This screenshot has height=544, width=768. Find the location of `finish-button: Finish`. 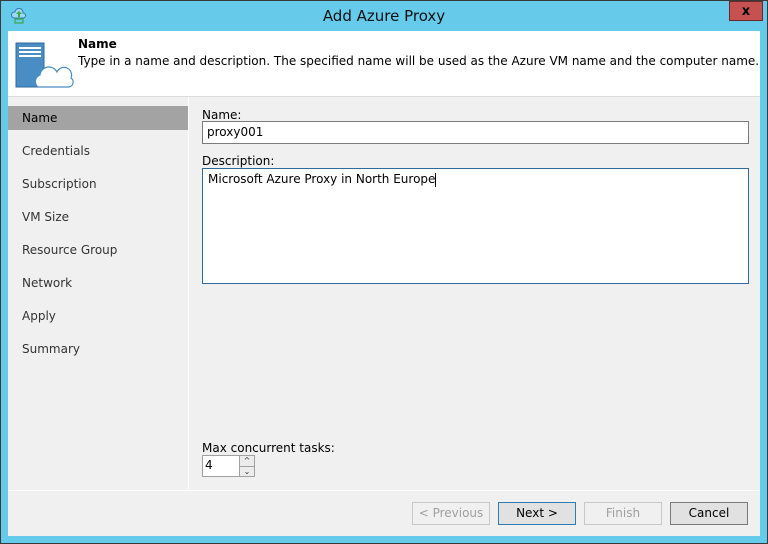

finish-button: Finish is located at coordinates (623, 513).